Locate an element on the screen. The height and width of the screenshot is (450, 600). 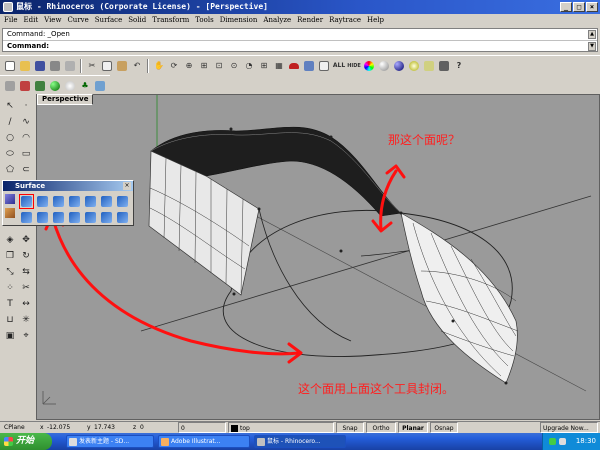
hide-icon: HIDE is located at coordinates (354, 66).